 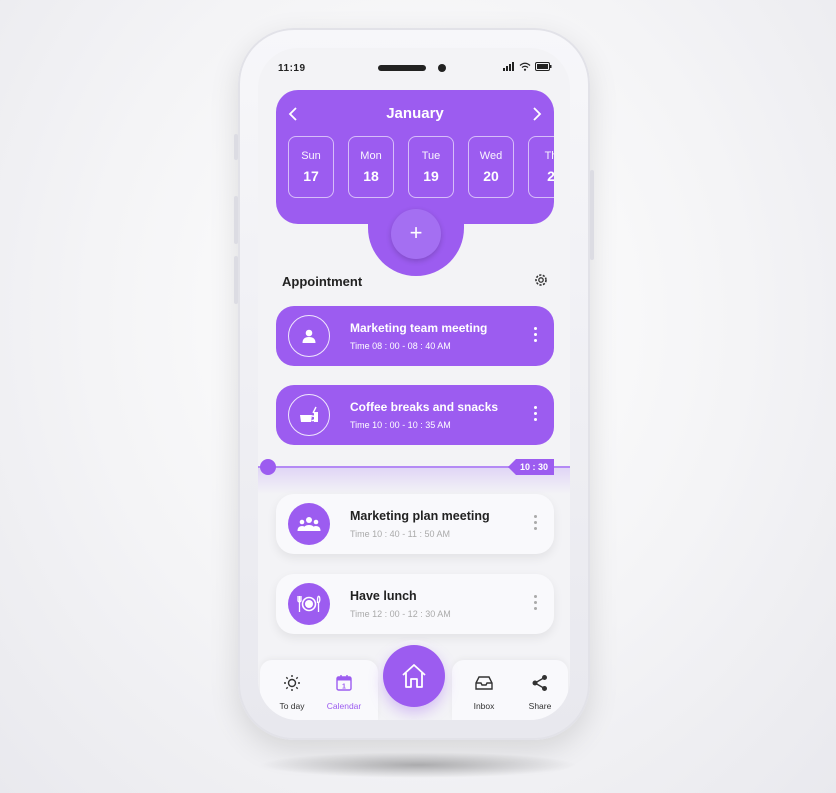 I want to click on day-thu: Th 2, so click(x=541, y=167).